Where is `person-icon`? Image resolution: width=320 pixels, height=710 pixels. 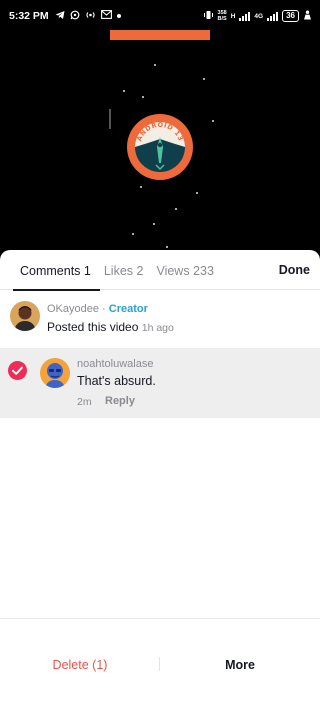
person-icon is located at coordinates (307, 16).